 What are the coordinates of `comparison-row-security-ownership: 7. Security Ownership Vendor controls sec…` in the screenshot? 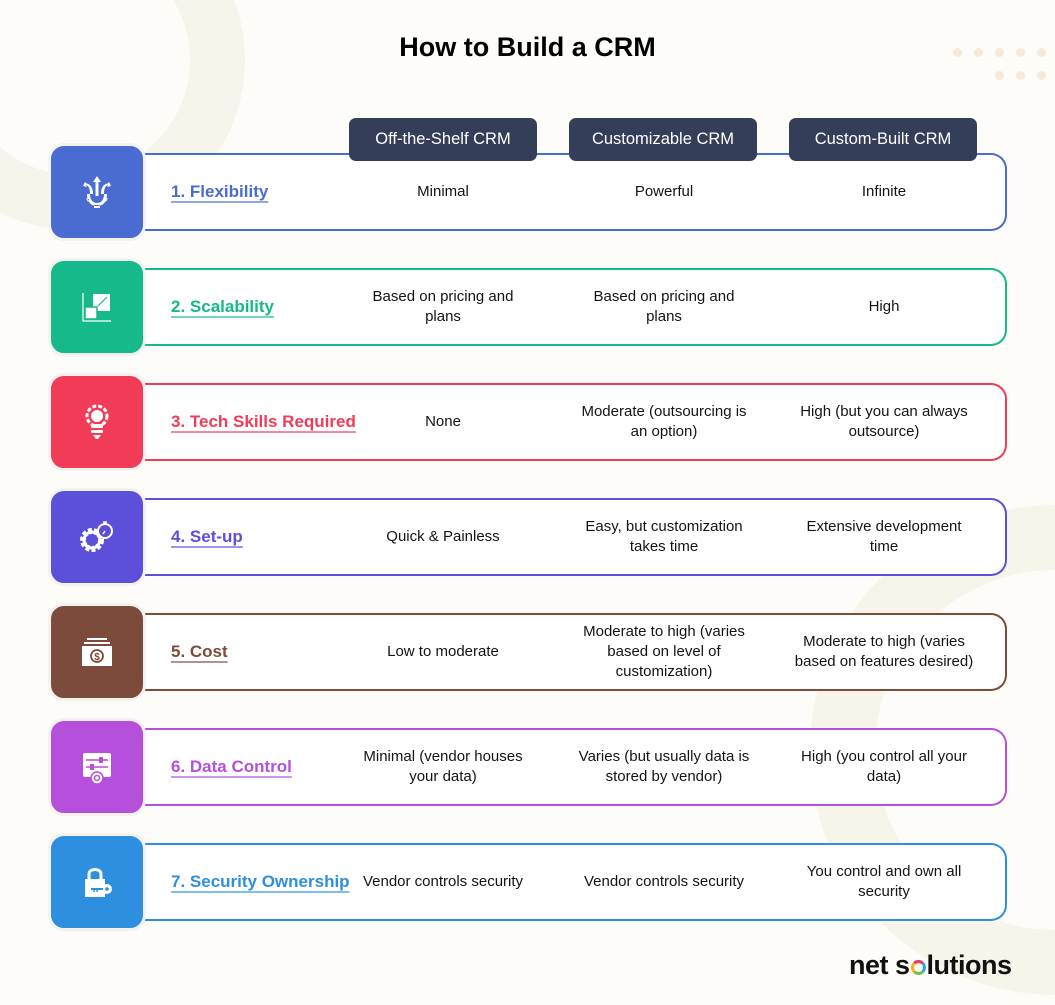 It's located at (528, 882).